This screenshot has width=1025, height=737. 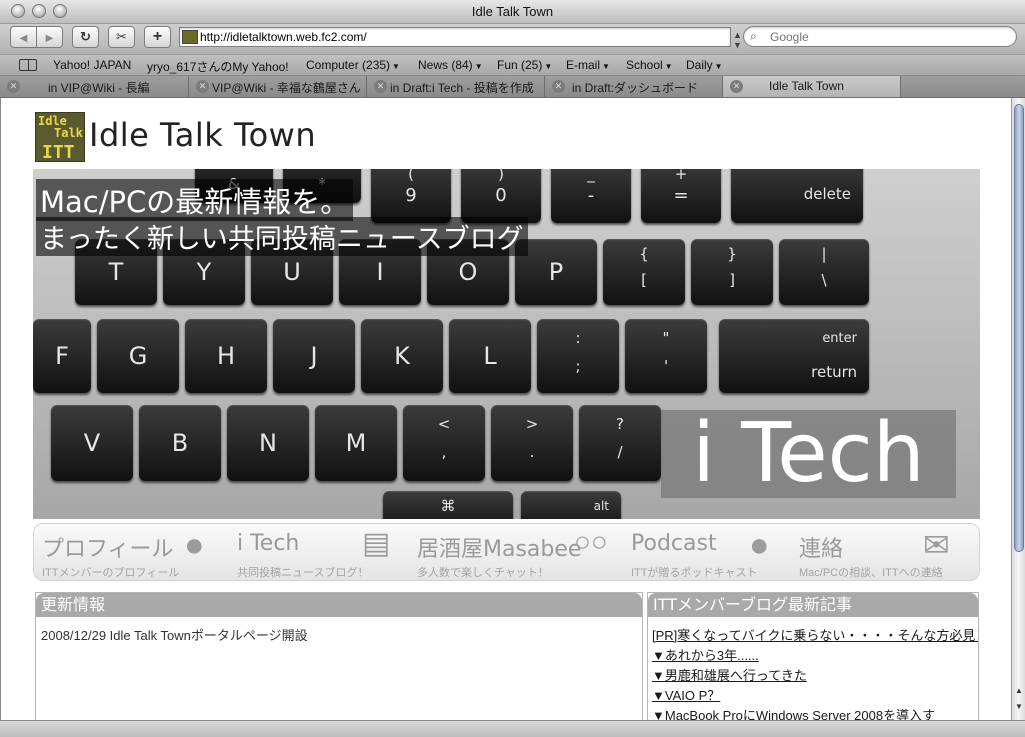 What do you see at coordinates (794, 356) in the screenshot?
I see `keyboard-key: enter return` at bounding box center [794, 356].